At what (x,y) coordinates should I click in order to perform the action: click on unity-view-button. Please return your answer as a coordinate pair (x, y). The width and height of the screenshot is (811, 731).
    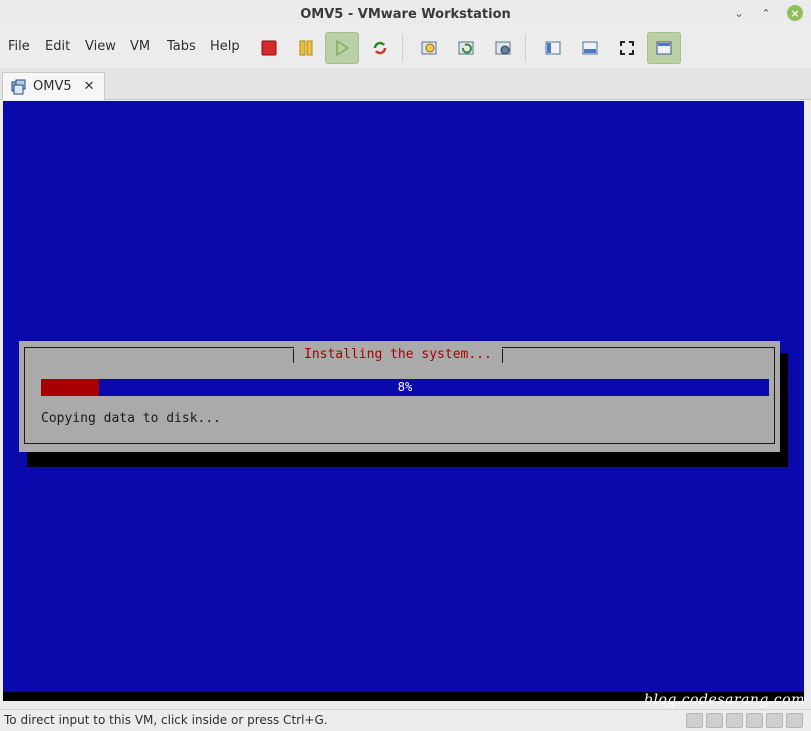
    Looking at the image, I should click on (664, 48).